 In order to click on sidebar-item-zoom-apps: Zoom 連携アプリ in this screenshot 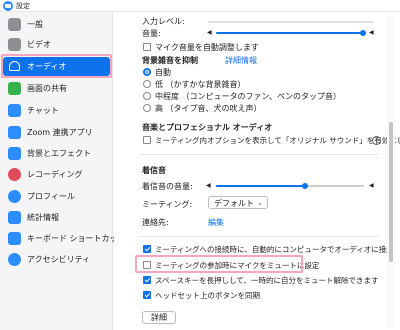, I will do `click(56, 132)`.